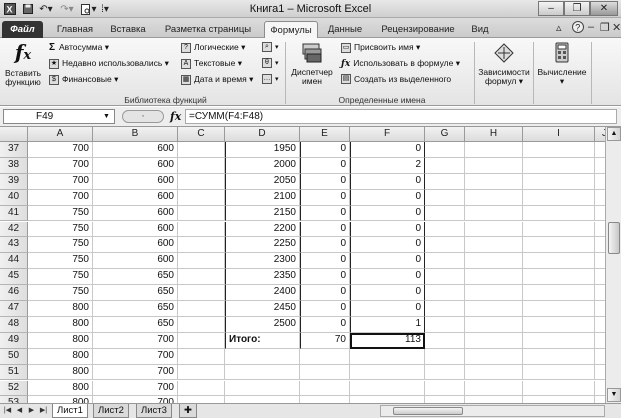 The height and width of the screenshot is (418, 621). I want to click on column-header-e: E, so click(325, 134).